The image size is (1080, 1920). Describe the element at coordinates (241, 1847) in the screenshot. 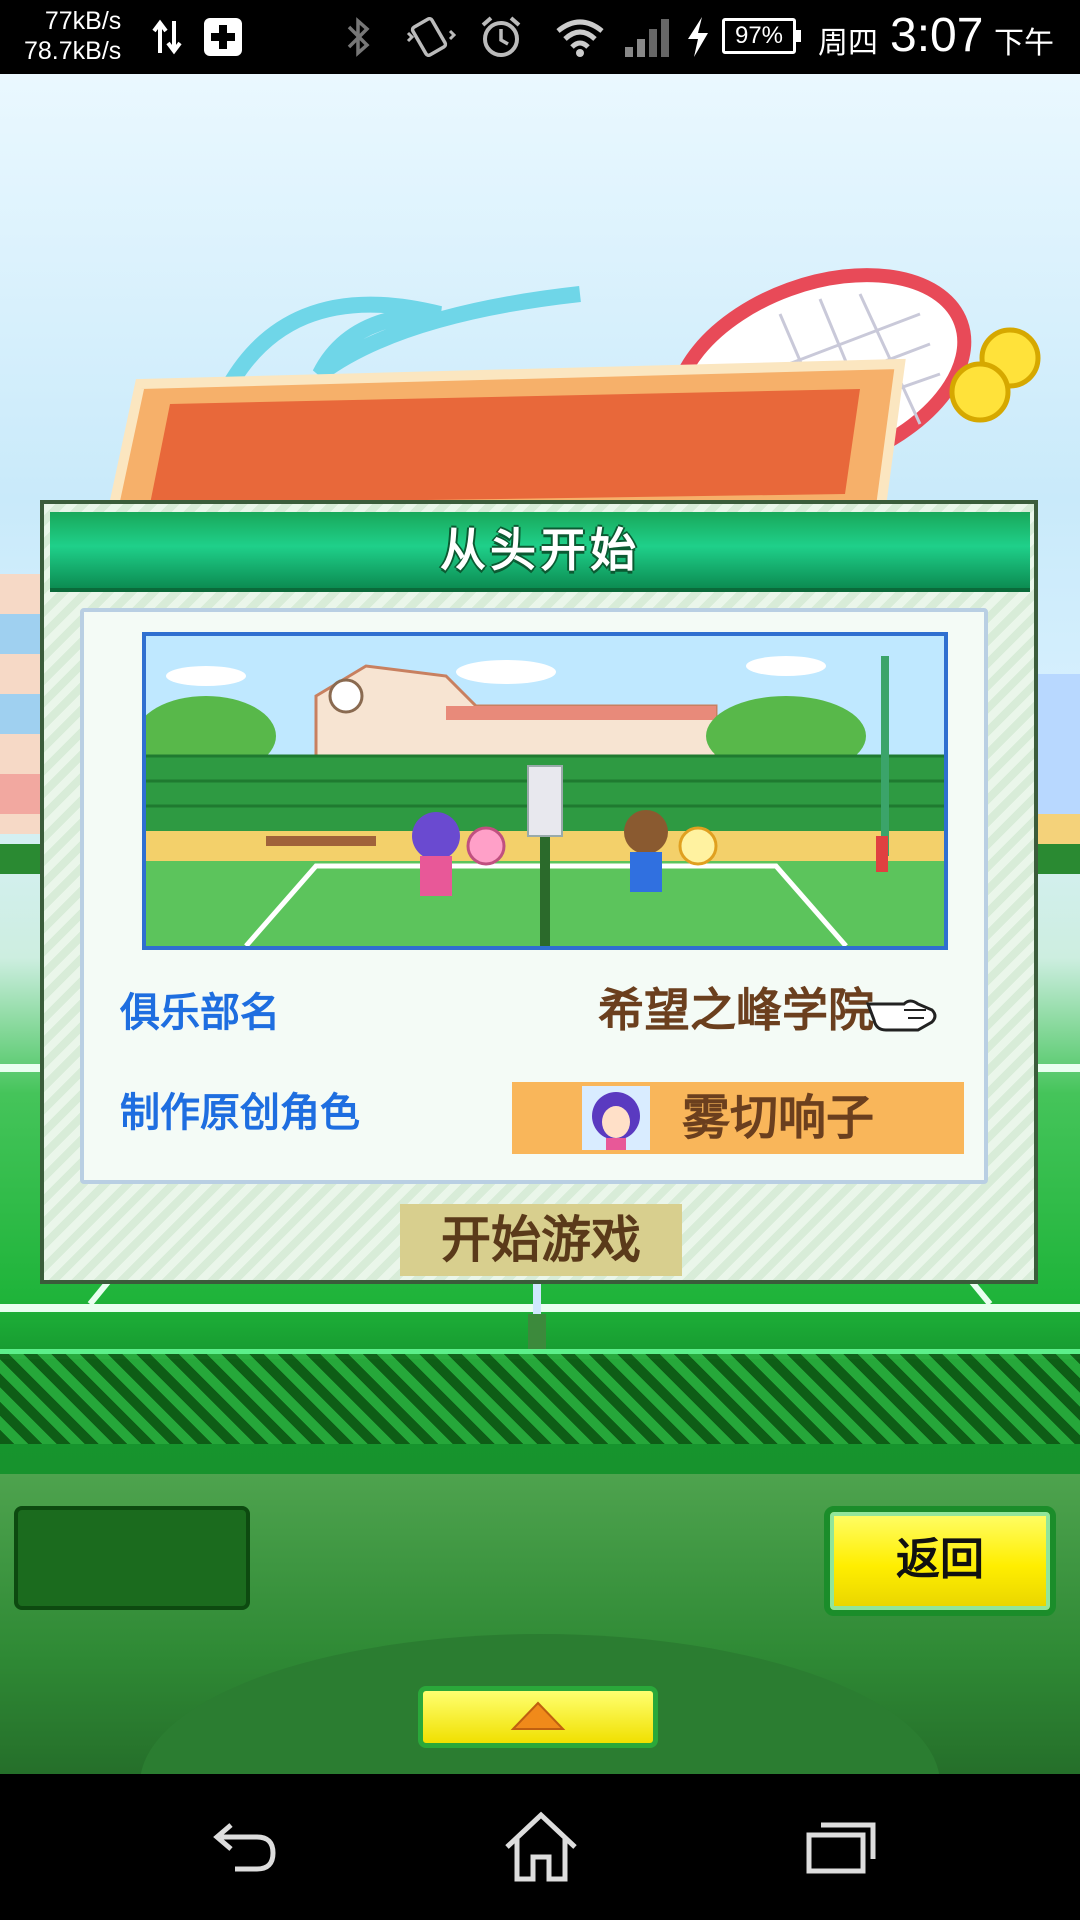

I see `back-icon` at that location.